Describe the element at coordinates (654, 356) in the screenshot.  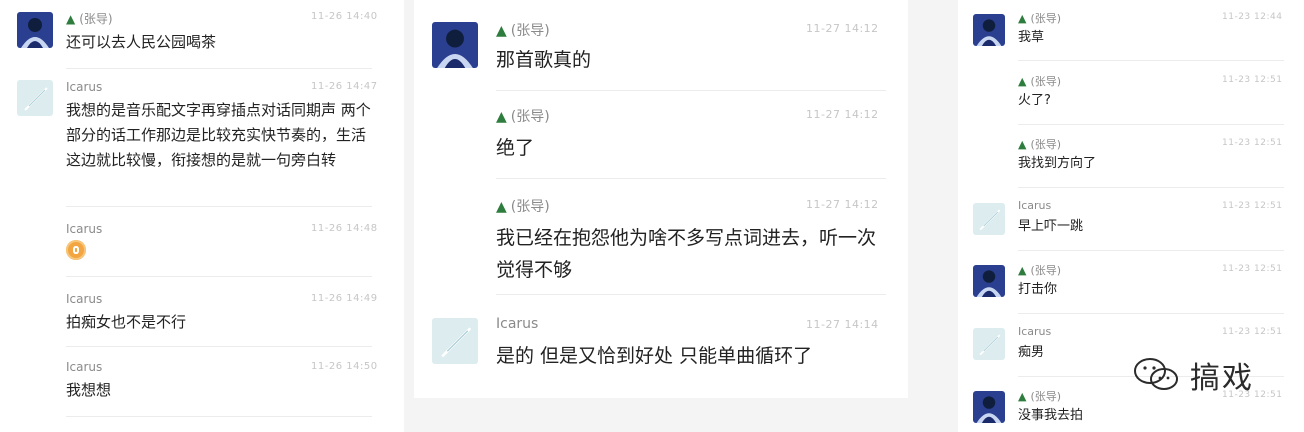
I see `message-text: 是的 但是又恰到好处 只能单曲循环了` at that location.